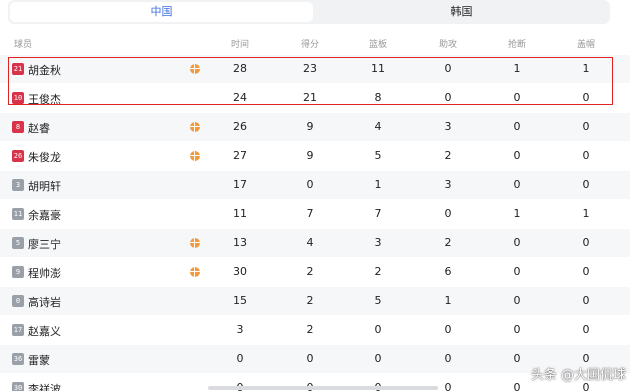 The height and width of the screenshot is (391, 640). I want to click on player-name: 余嘉豪, so click(44, 215).